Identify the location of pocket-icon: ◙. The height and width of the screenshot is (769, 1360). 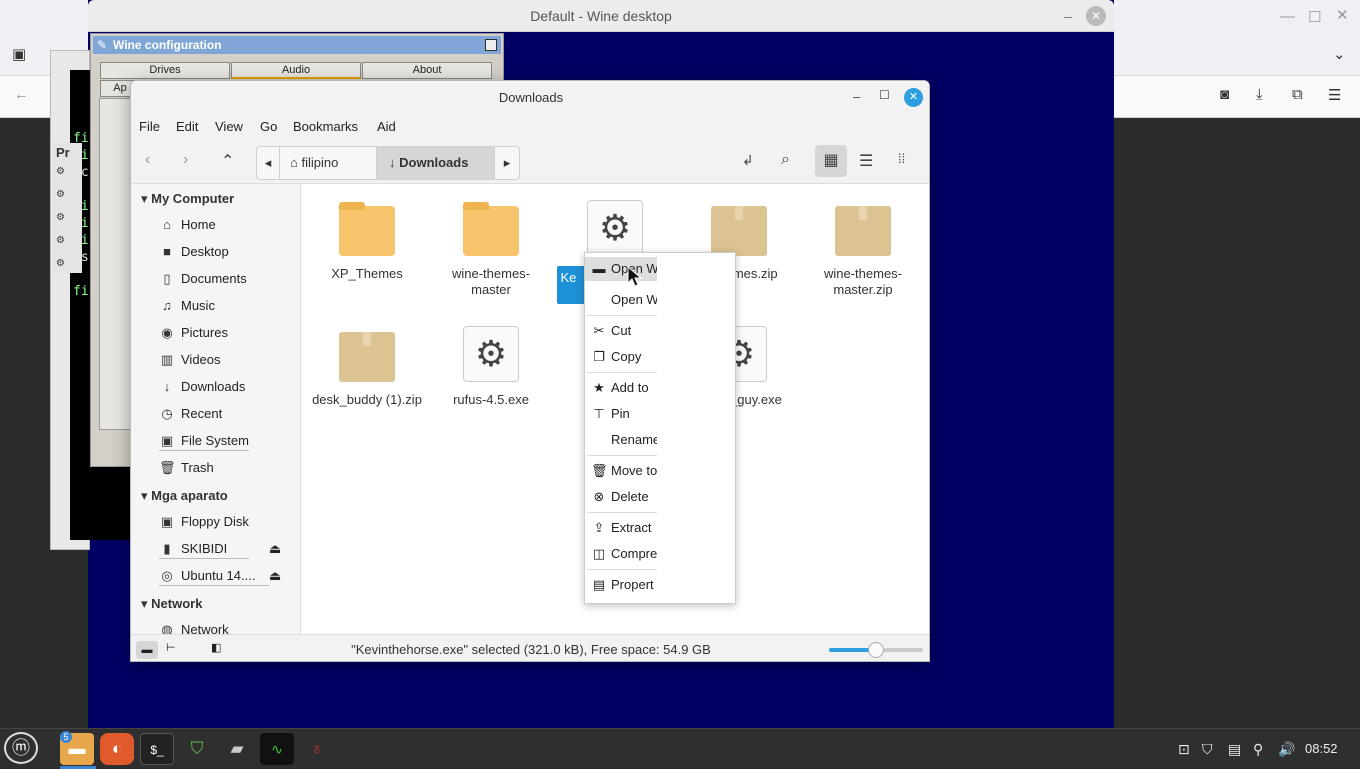
(1224, 94).